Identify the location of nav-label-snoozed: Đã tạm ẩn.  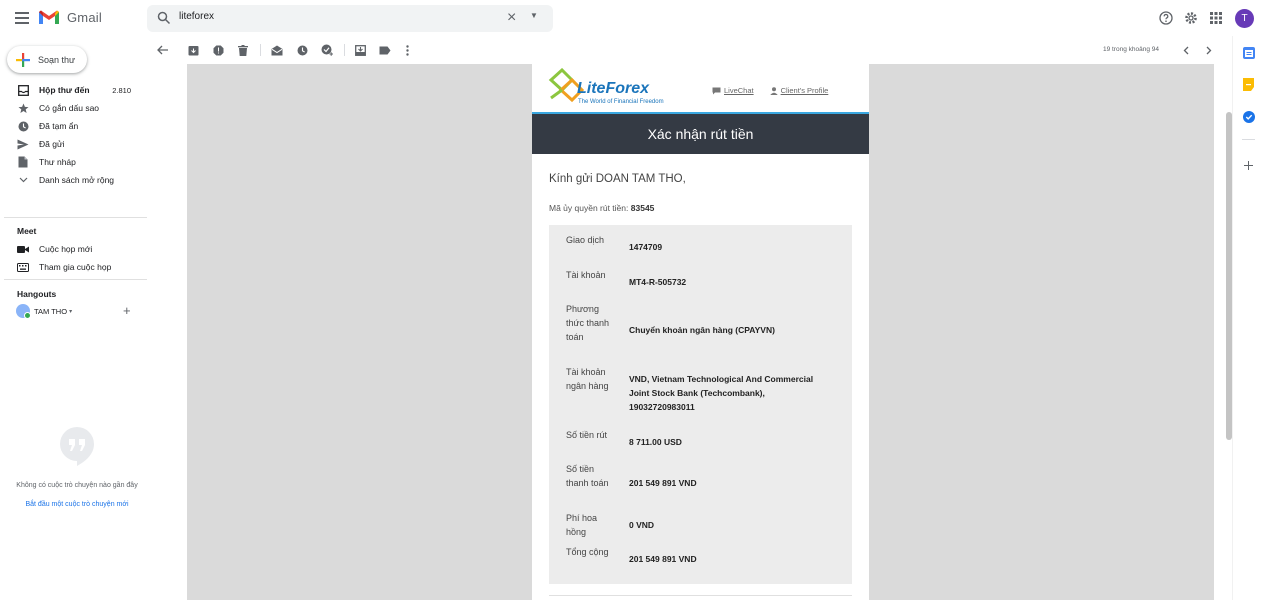
(59, 126).